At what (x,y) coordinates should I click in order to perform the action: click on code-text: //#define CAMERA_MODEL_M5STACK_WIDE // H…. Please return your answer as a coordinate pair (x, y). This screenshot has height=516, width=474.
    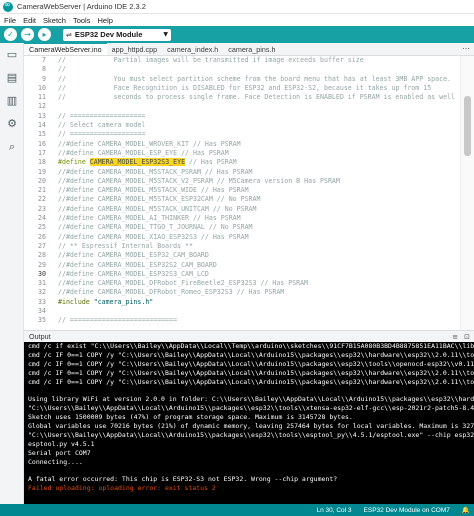
    Looking at the image, I should click on (153, 190).